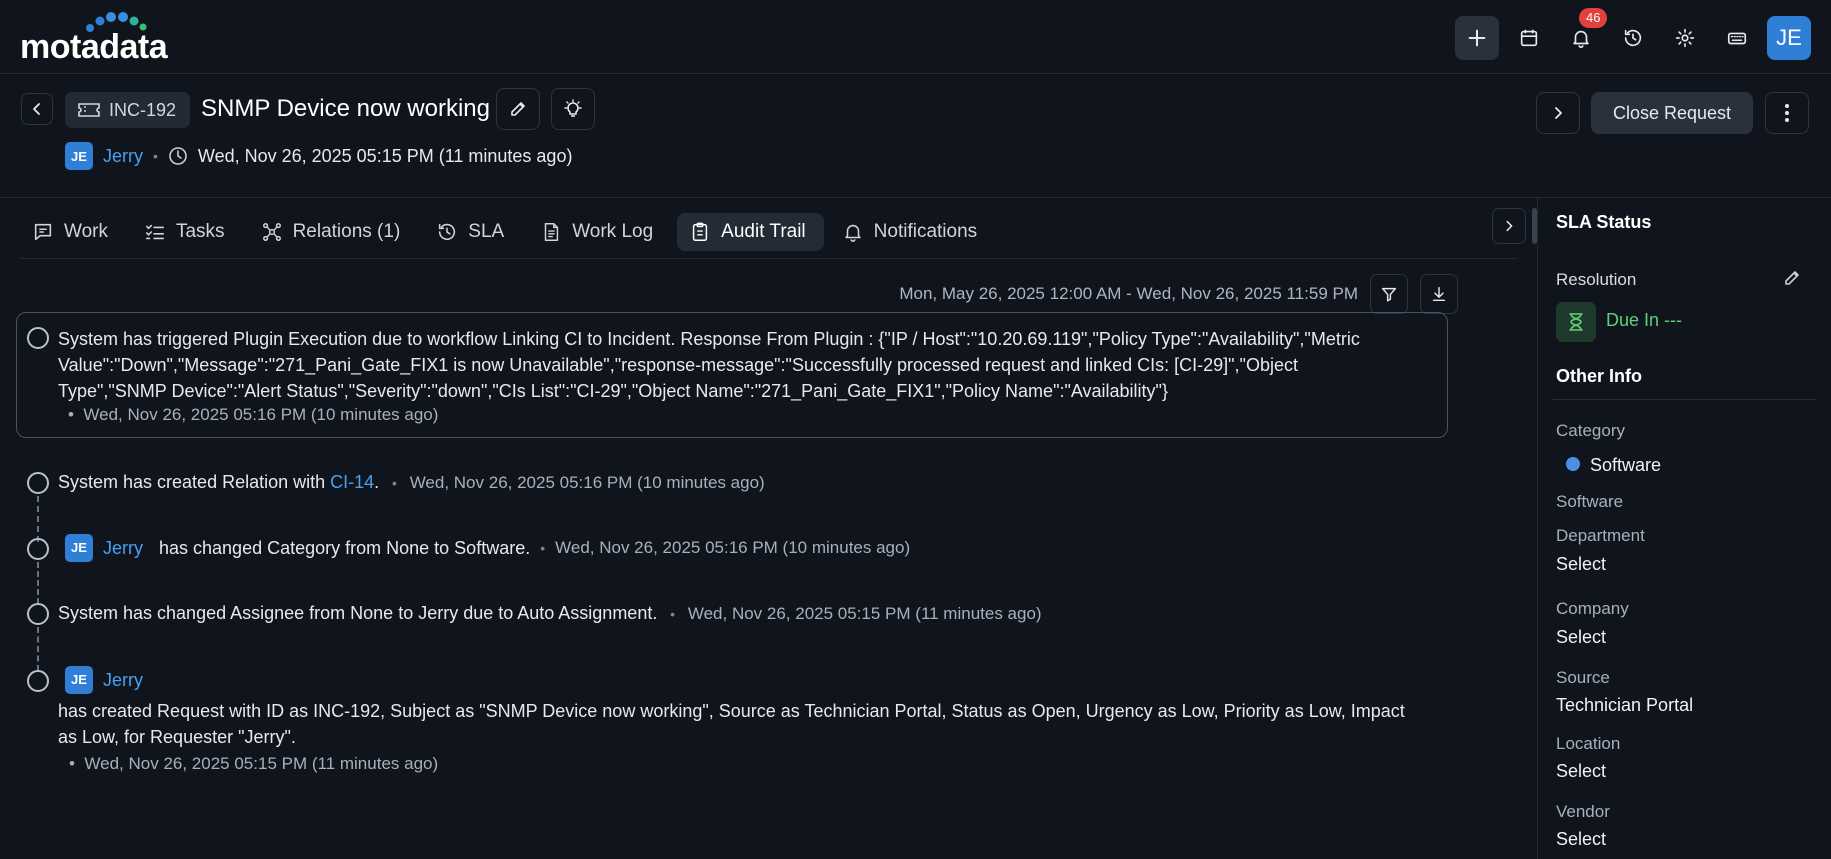  I want to click on due-in-value: Due In ---, so click(1644, 320).